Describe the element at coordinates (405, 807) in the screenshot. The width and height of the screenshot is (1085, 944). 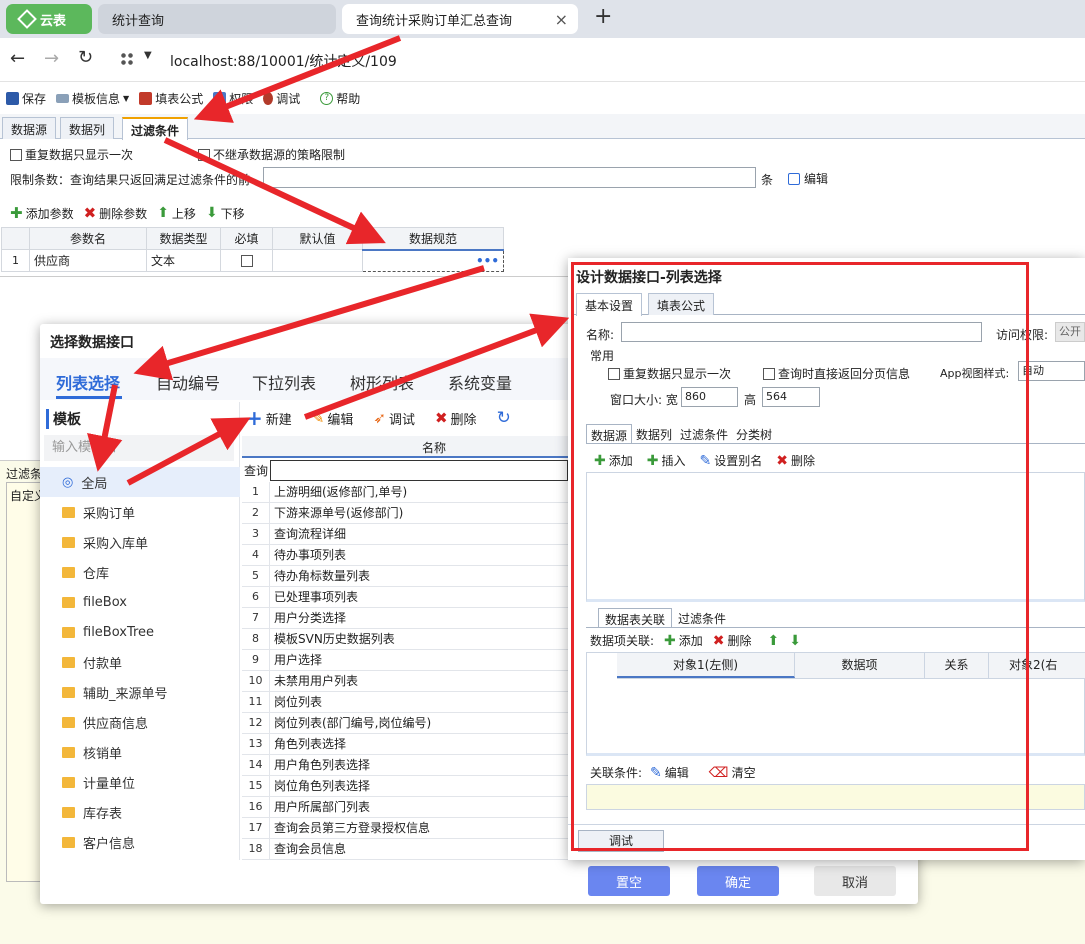
I see `list-item: 16 用户所属部门列表` at that location.